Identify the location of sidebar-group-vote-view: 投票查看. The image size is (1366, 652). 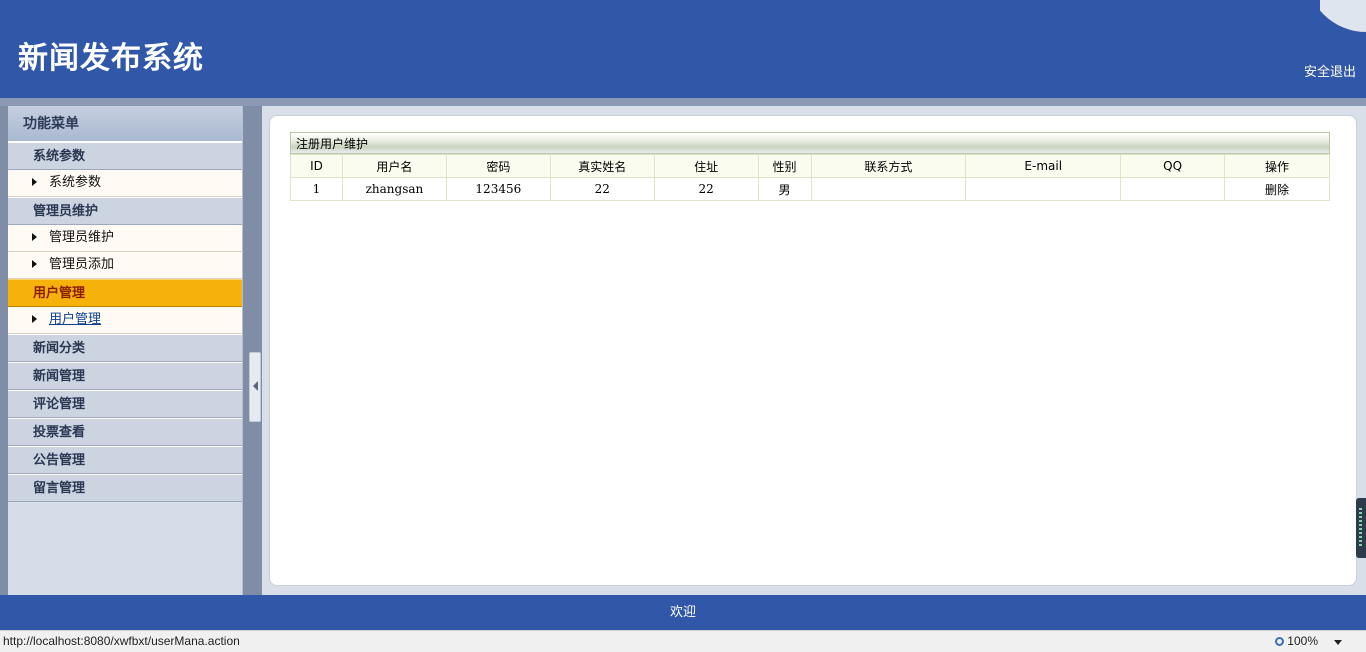
(125, 432).